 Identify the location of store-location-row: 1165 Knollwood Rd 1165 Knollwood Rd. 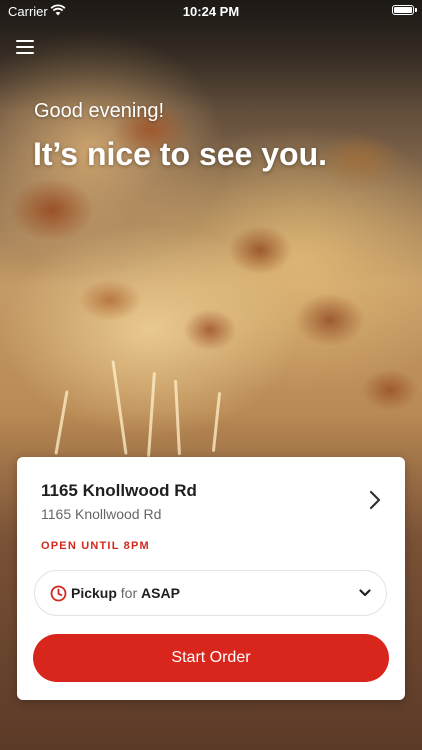
(211, 497).